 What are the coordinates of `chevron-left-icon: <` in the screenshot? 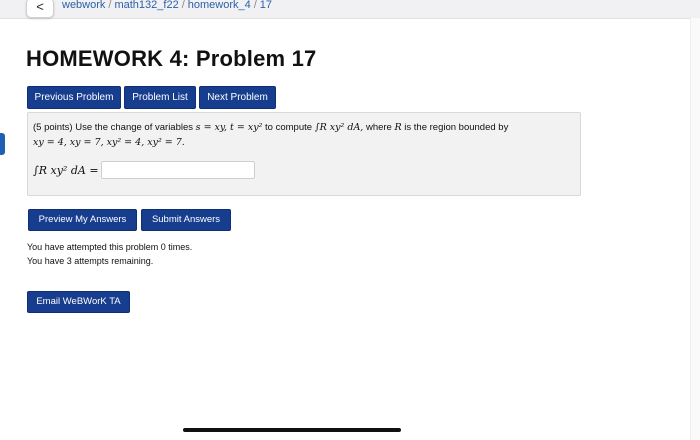 It's located at (40, 7).